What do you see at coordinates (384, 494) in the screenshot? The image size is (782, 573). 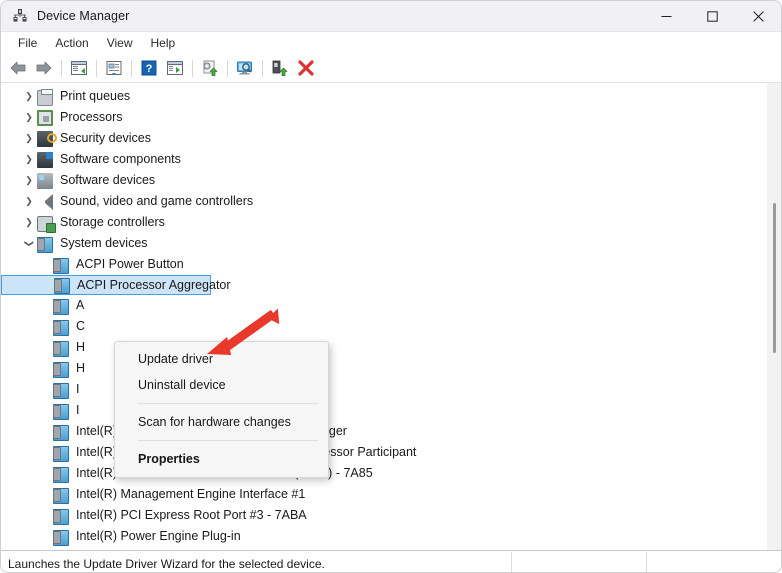 I see `tree-row-management-engine-interface: Intel(R) Management Engine Interface #1` at bounding box center [384, 494].